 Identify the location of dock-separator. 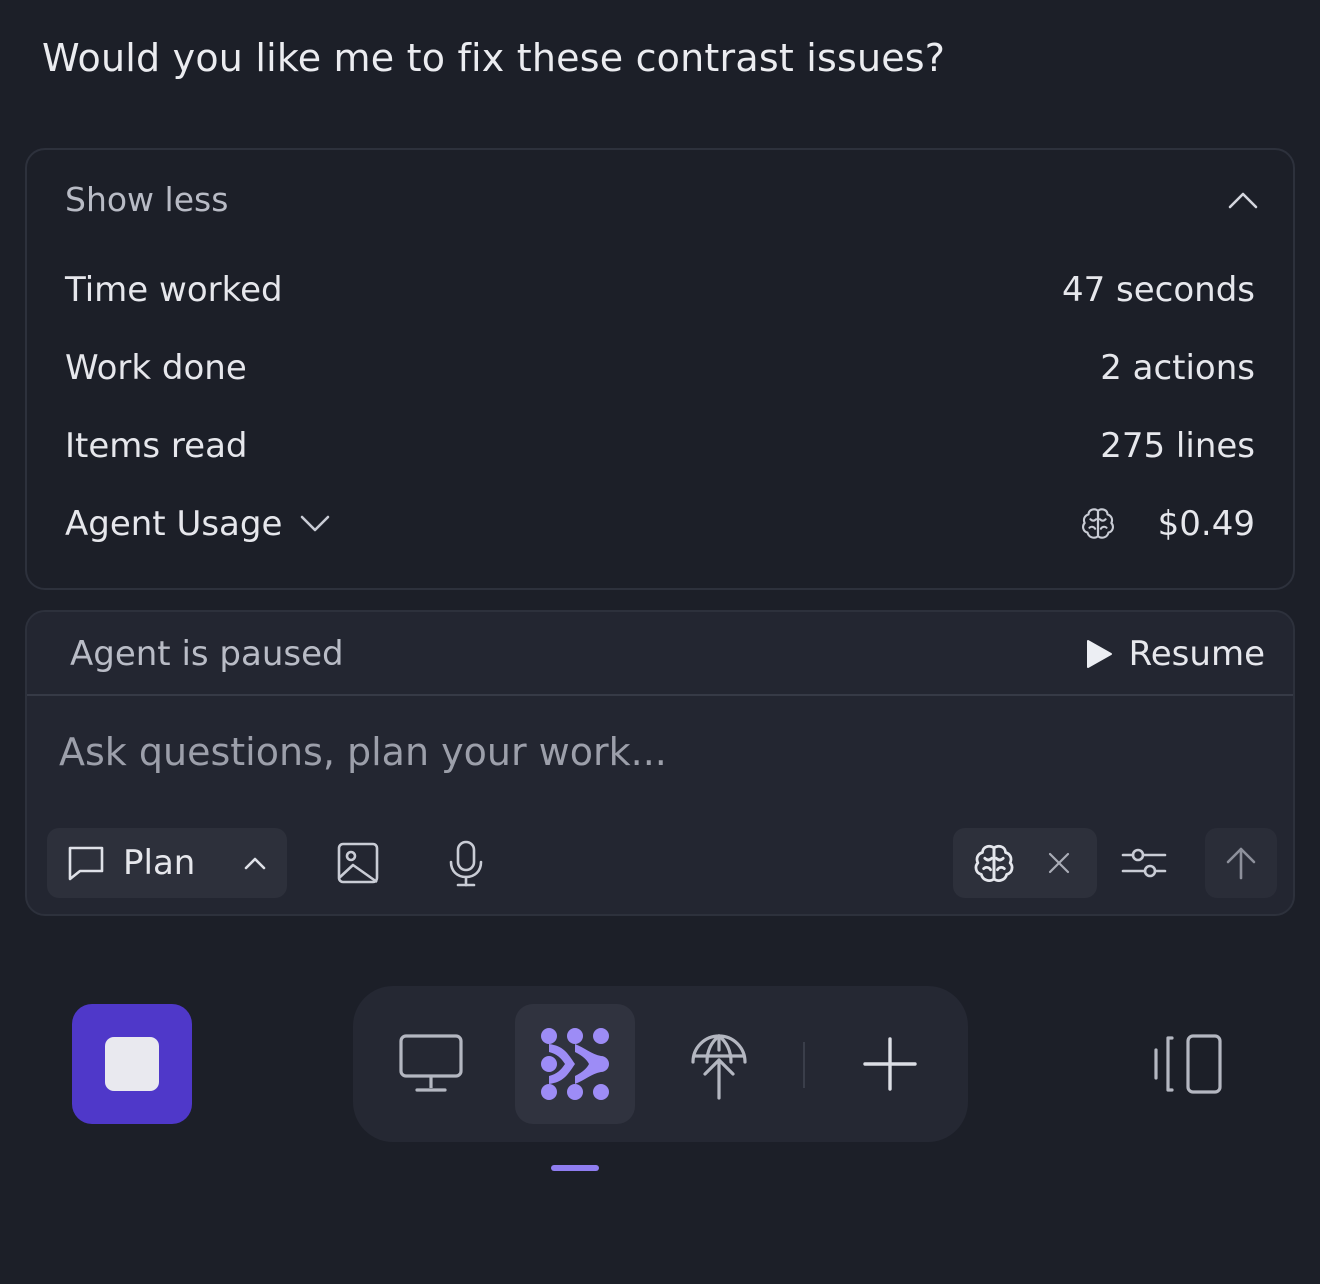
(804, 1065).